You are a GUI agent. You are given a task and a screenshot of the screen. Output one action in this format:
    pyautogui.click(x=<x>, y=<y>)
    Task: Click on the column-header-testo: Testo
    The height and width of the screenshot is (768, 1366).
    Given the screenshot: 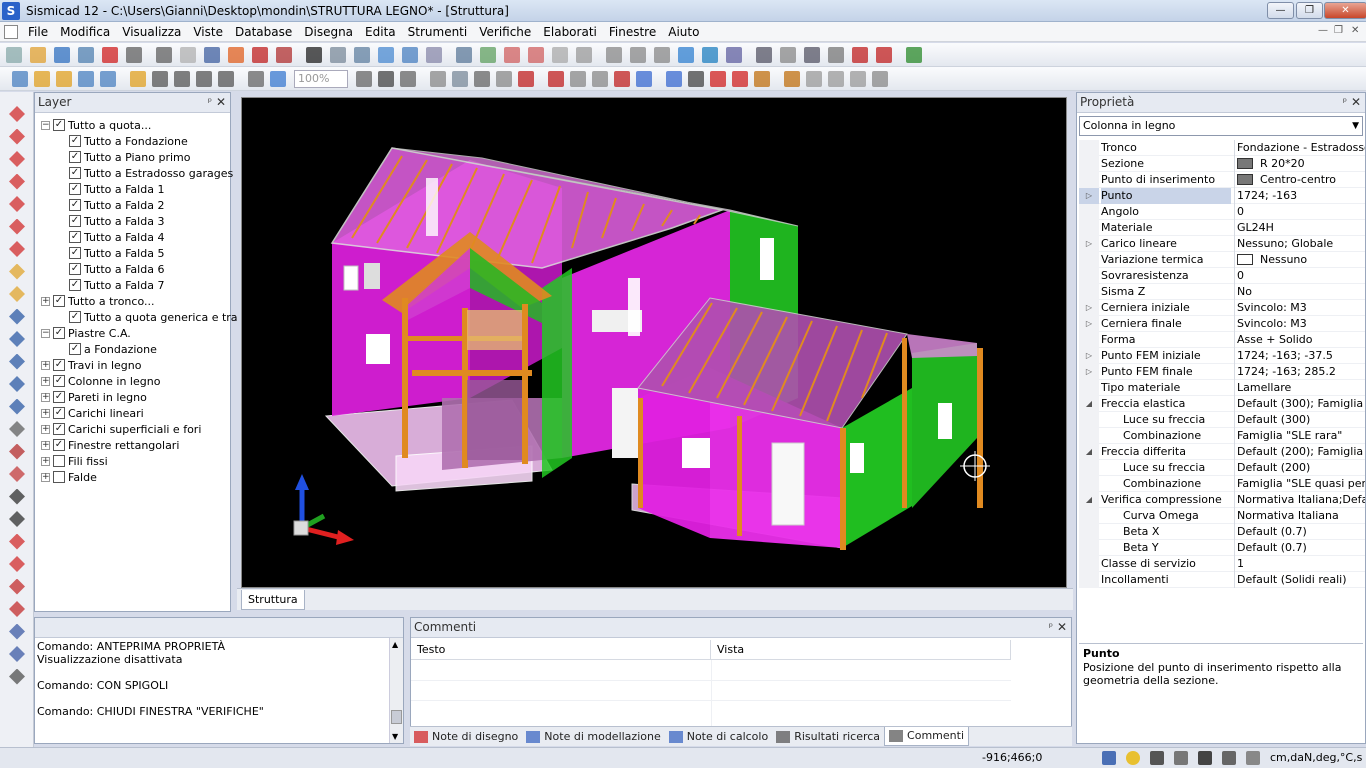 What is the action you would take?
    pyautogui.click(x=561, y=650)
    